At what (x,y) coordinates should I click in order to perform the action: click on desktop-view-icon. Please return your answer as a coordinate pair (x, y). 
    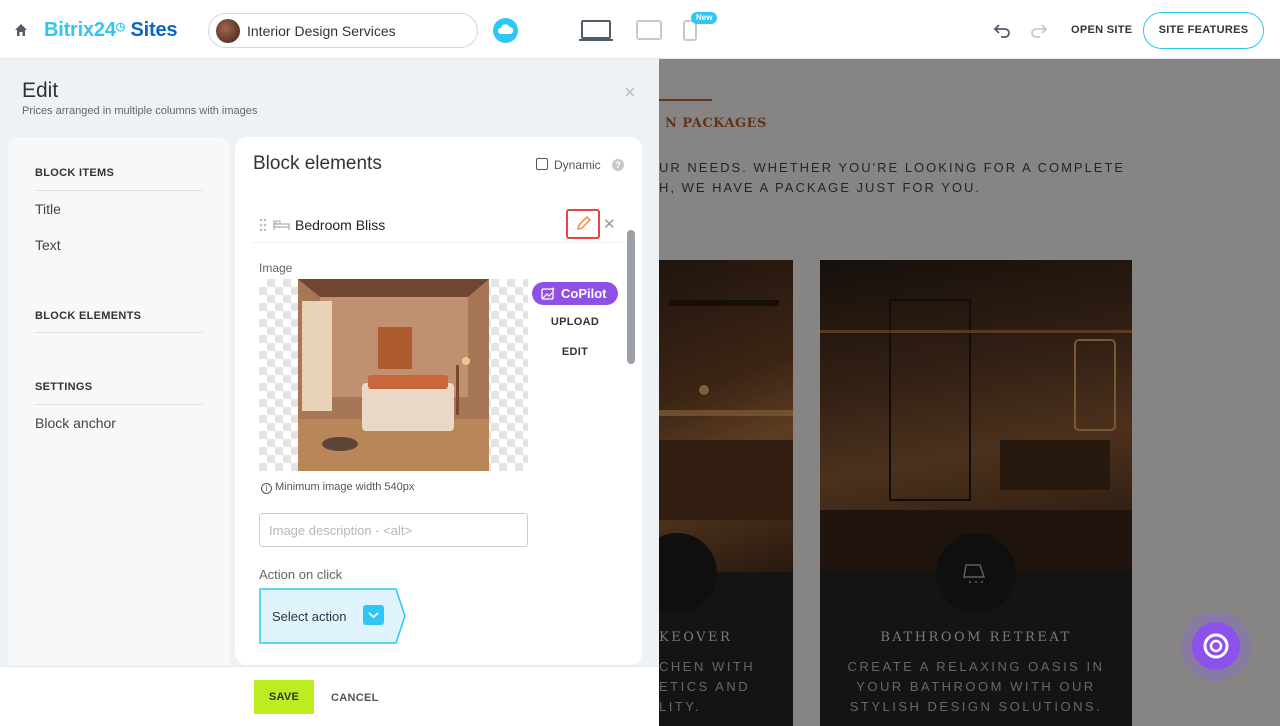
    Looking at the image, I should click on (596, 31).